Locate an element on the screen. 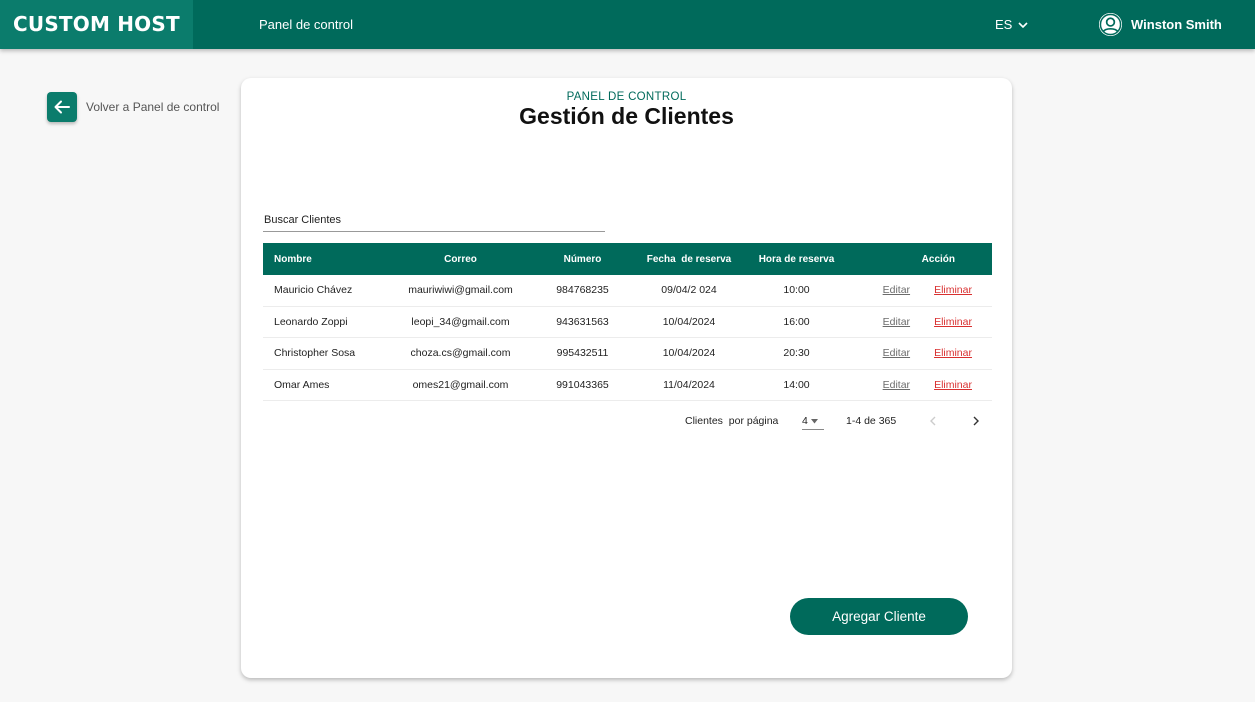  header-time: Hora de reserva is located at coordinates (796, 259).